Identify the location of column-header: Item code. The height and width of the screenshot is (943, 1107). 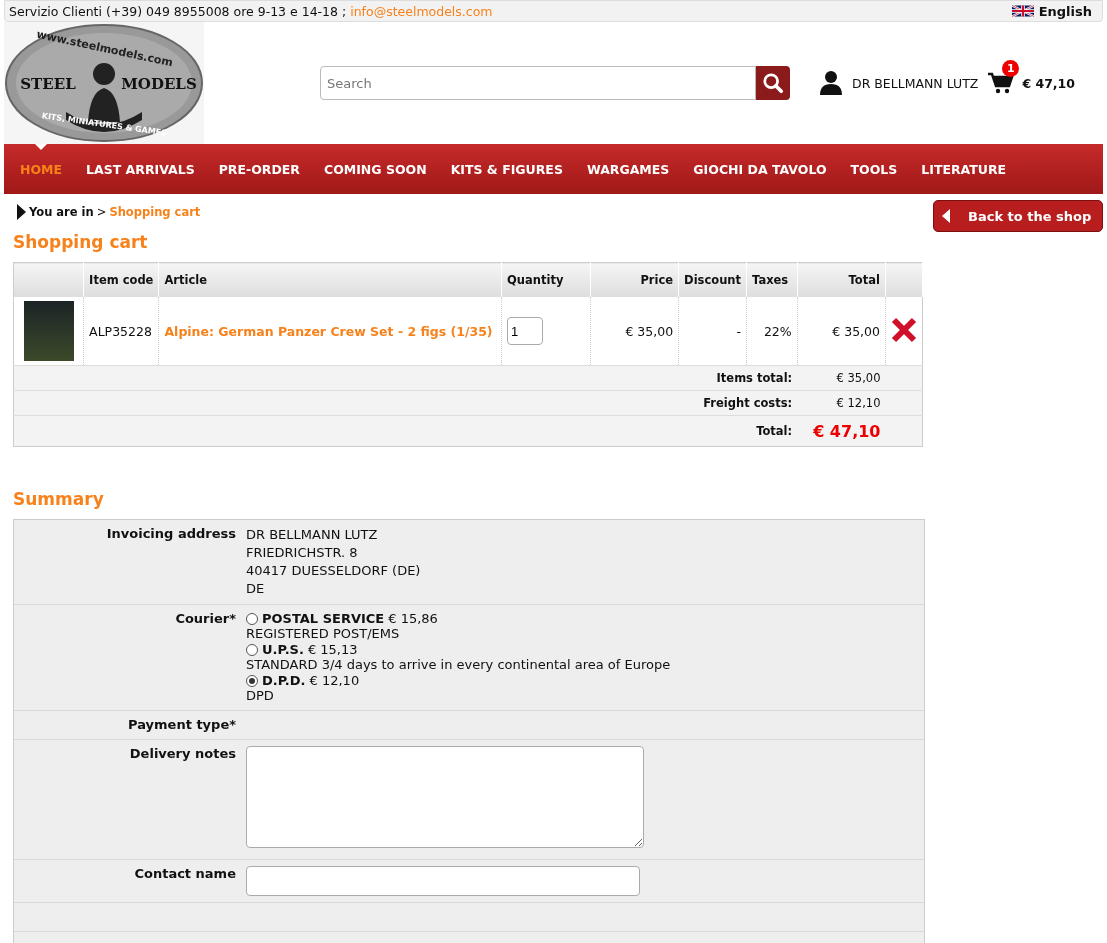
(121, 279).